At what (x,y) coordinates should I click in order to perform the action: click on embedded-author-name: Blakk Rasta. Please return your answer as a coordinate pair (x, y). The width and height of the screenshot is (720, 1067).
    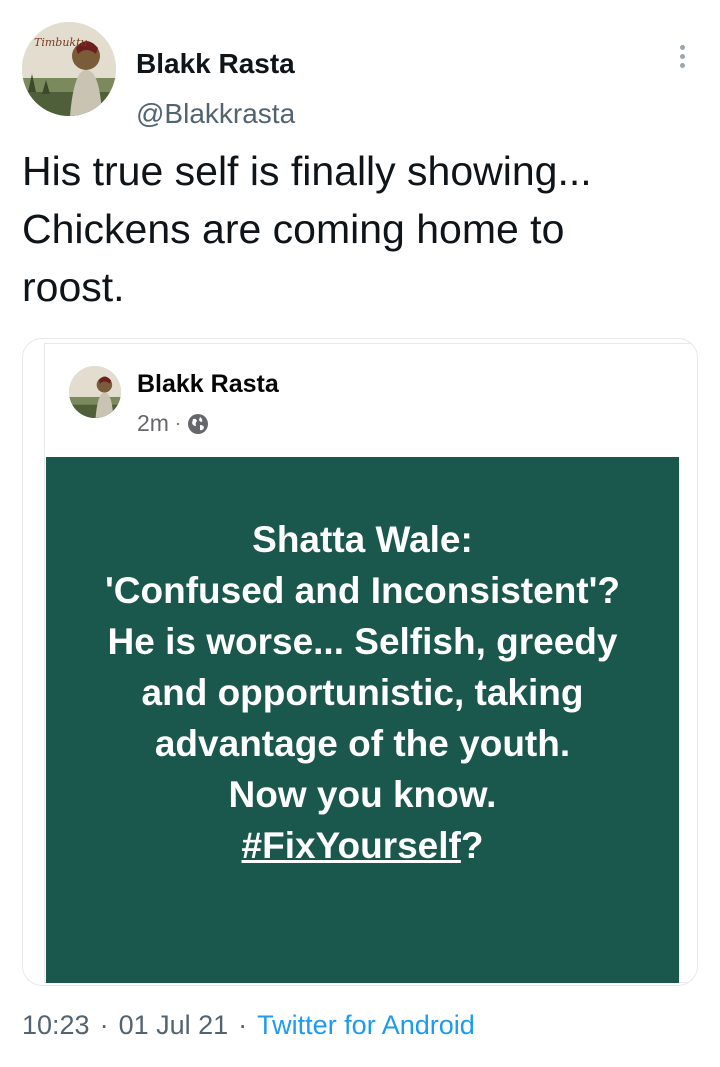
    Looking at the image, I should click on (208, 384).